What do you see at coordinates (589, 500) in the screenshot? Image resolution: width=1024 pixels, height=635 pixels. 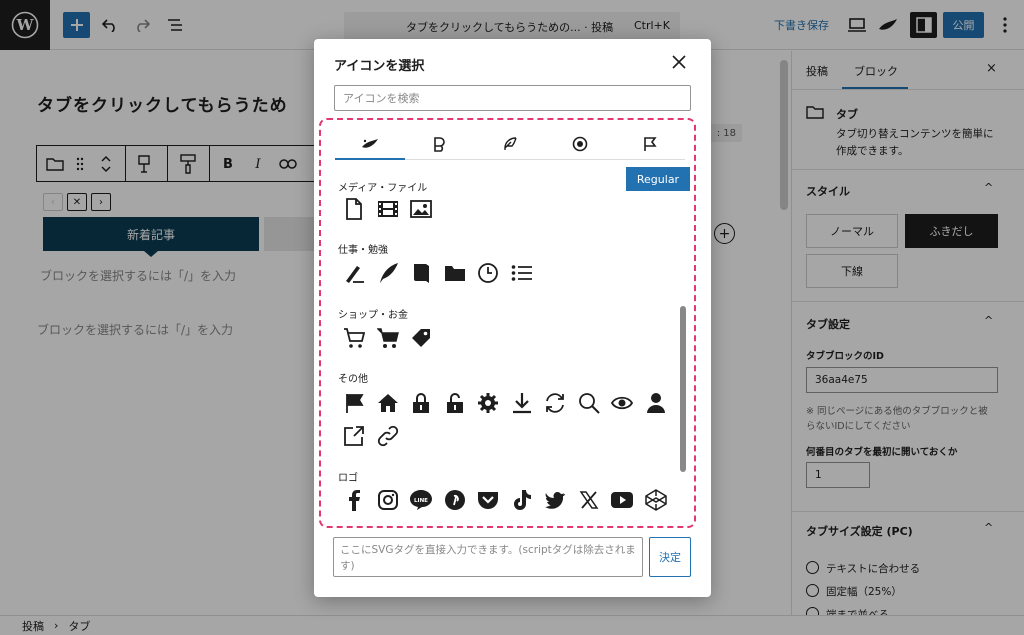 I see `x-logo-icon` at bounding box center [589, 500].